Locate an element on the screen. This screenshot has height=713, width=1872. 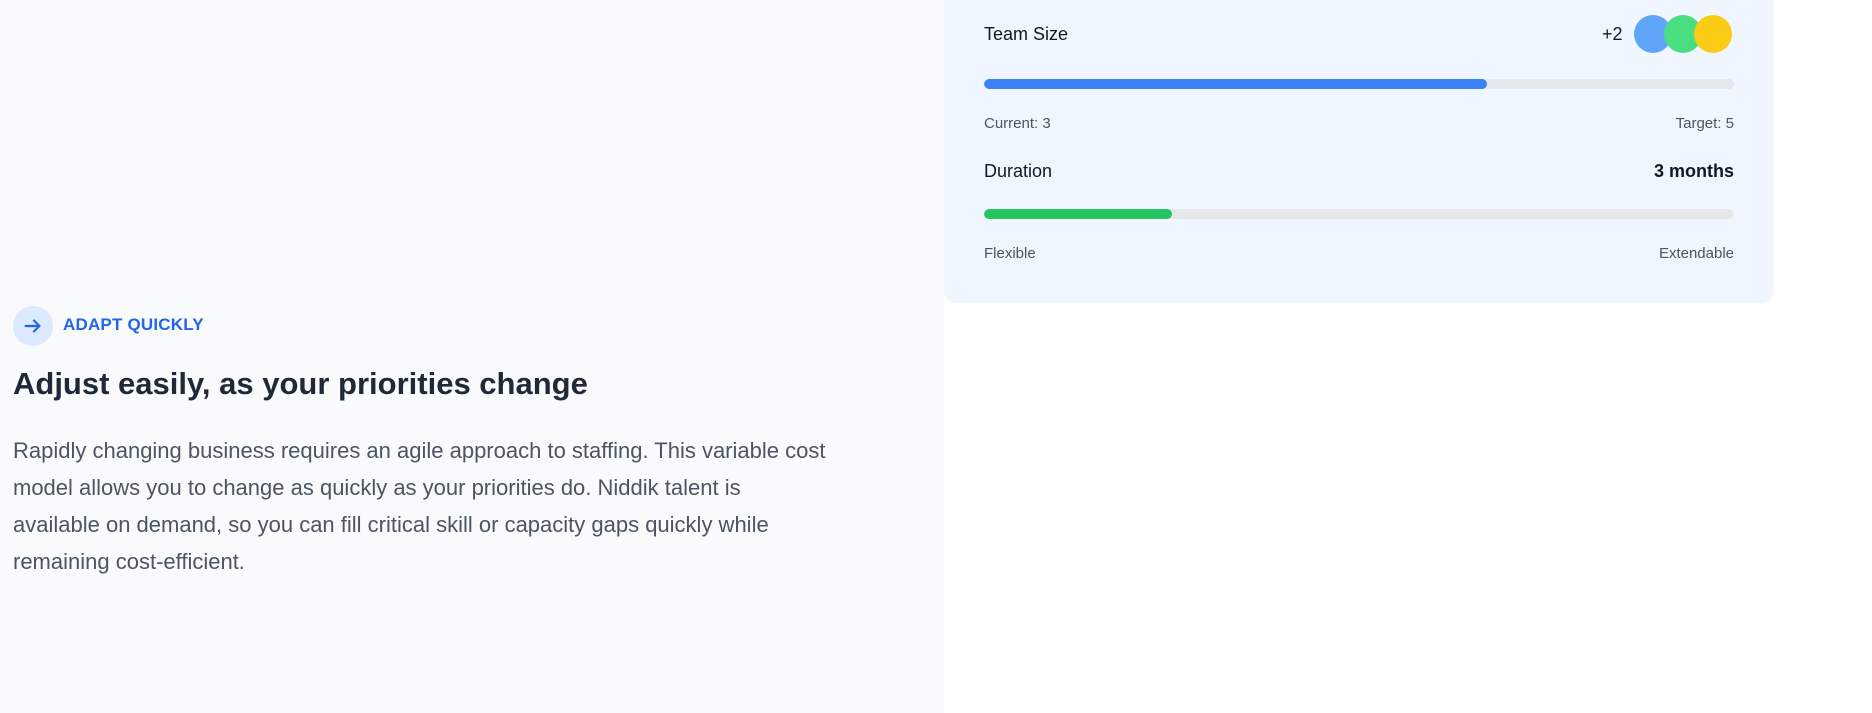
duration-extendable-caption: Extendable is located at coordinates (1696, 253).